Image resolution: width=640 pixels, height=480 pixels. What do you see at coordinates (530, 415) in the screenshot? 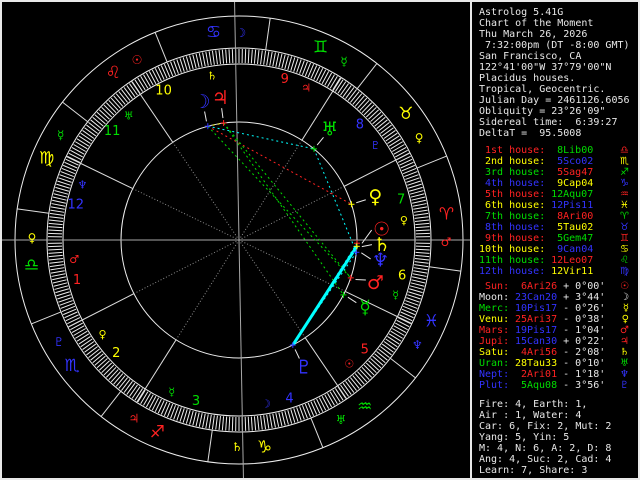
I see `stat-air-water: Air : 1, Water: 4` at bounding box center [530, 415].